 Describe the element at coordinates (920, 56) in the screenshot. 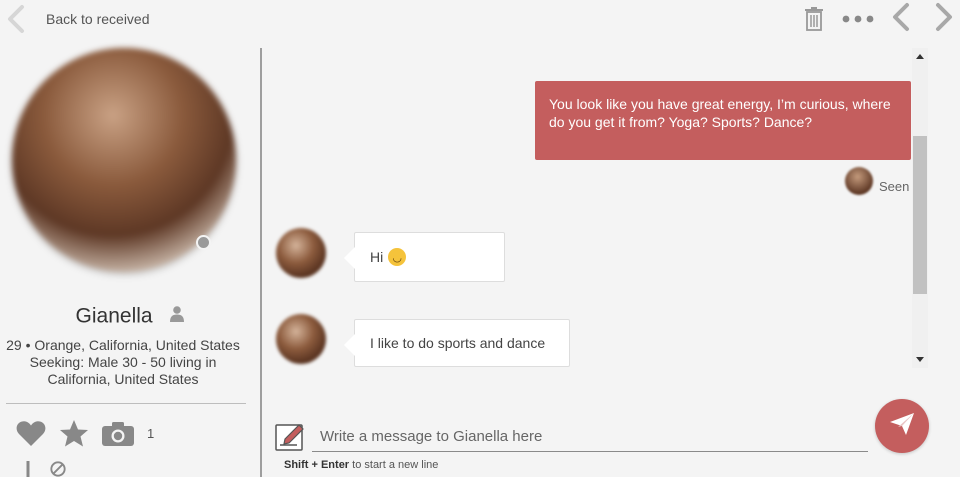

I see `scroll-up-arrow-icon` at that location.